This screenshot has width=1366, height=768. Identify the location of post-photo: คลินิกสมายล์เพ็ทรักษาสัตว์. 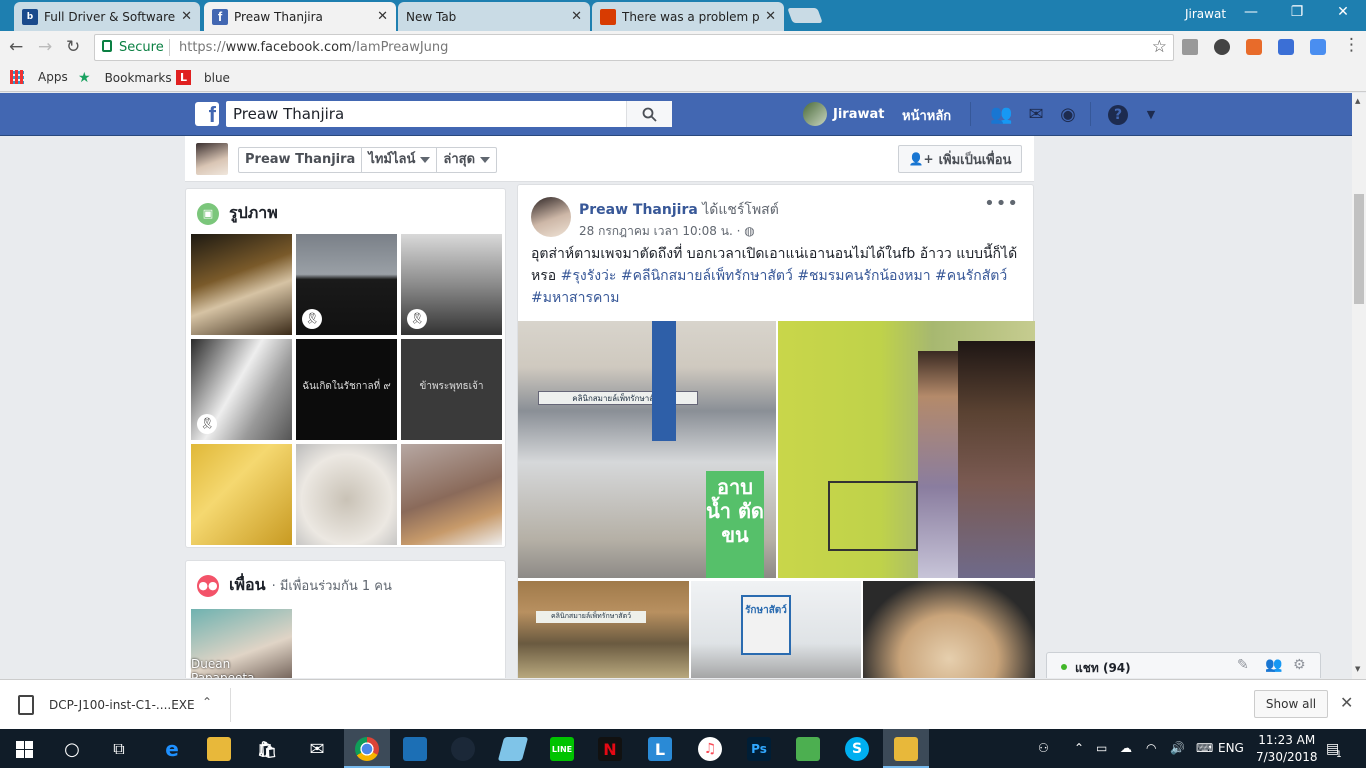
(603, 629).